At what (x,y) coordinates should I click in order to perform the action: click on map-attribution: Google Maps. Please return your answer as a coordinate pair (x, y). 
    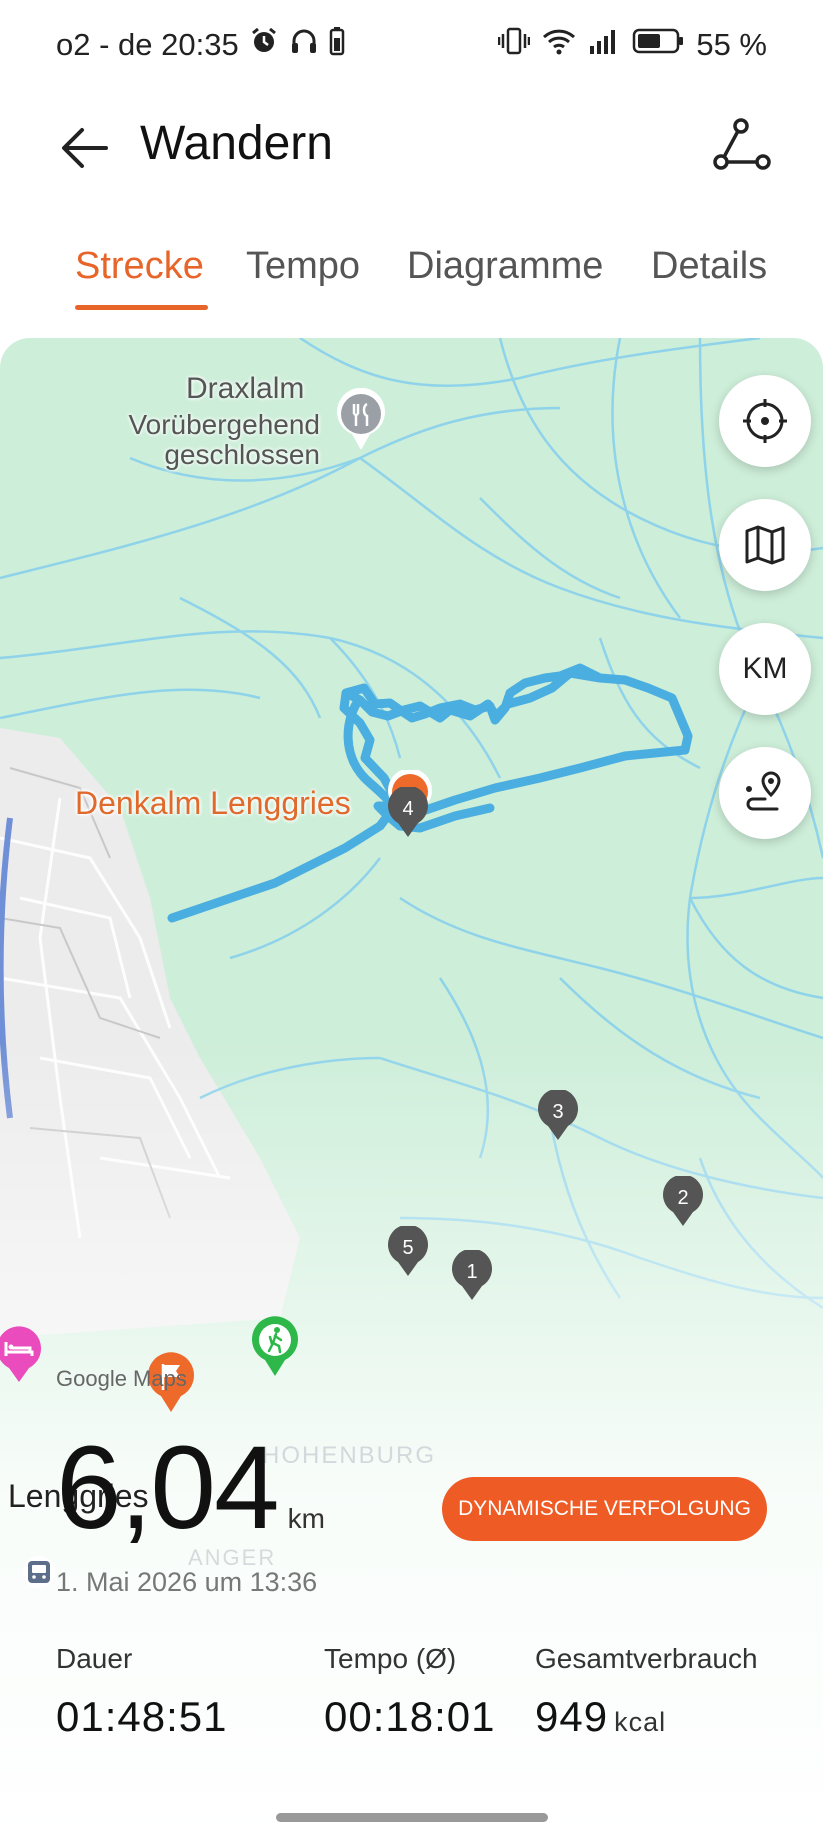
    Looking at the image, I should click on (121, 1378).